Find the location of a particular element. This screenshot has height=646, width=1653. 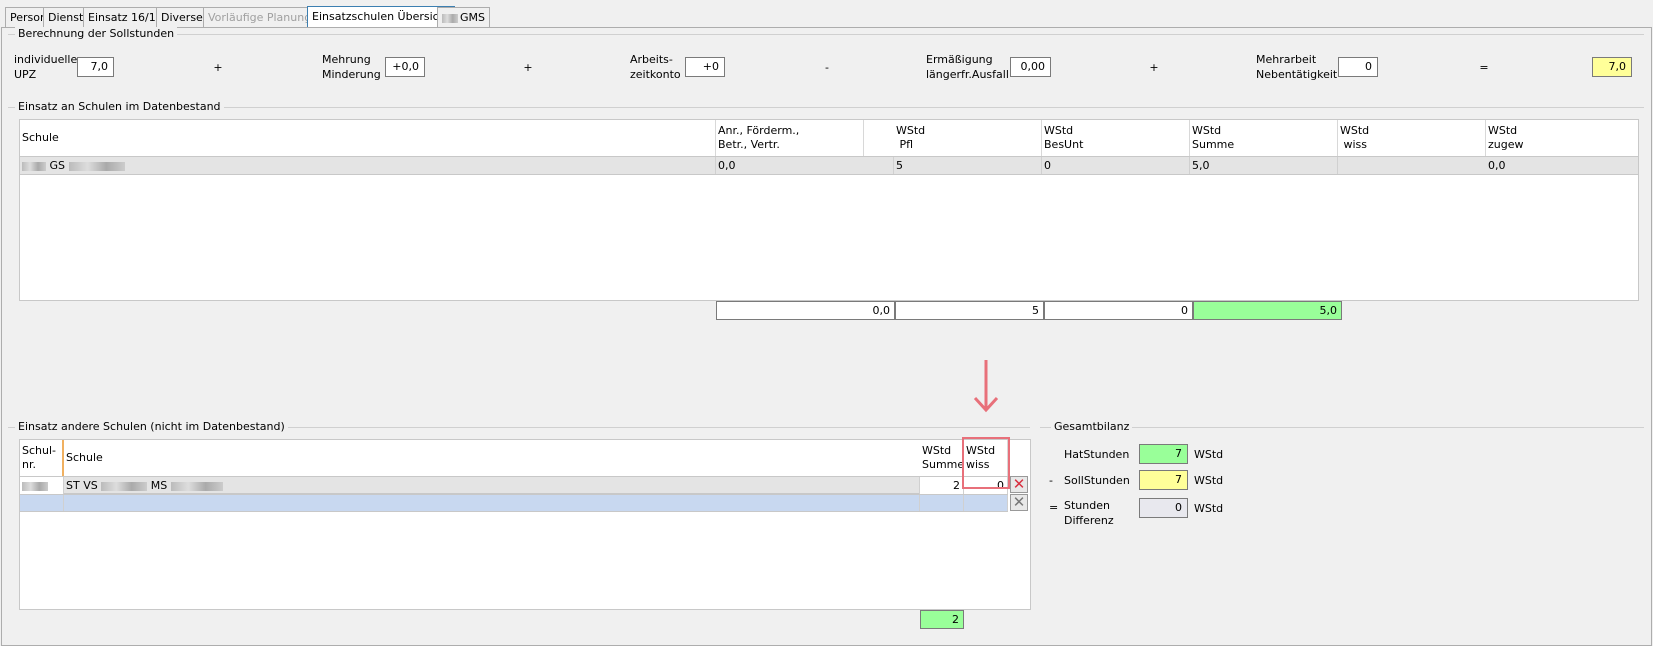

highlight-box is located at coordinates (986, 463).